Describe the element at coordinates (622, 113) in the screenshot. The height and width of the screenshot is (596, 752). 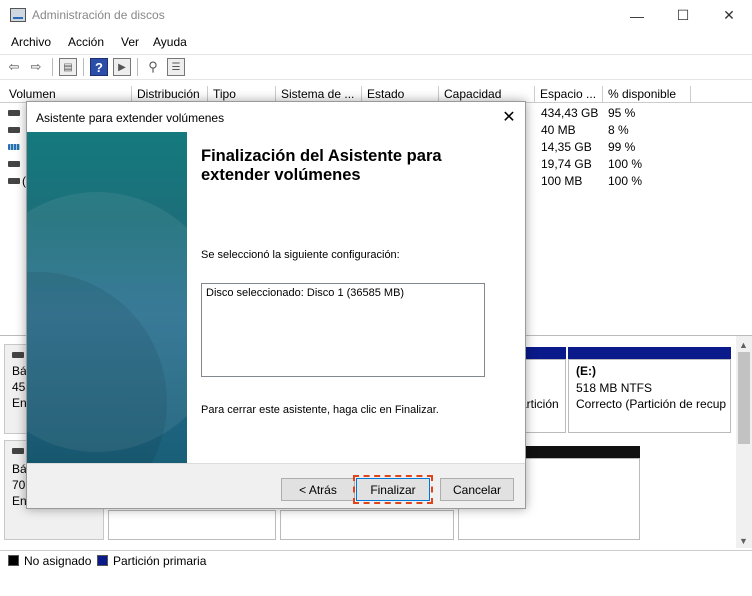
I see `table-row-pct: 95 %` at that location.